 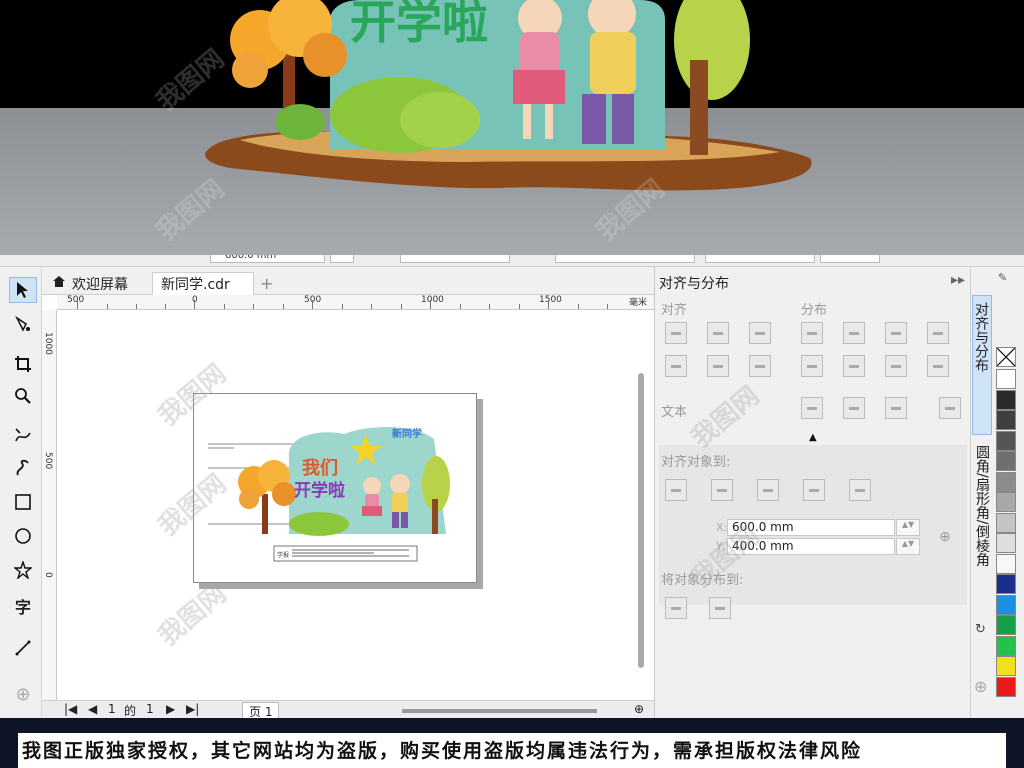 I want to click on x-spin-button: ▲▼, so click(x=908, y=527).